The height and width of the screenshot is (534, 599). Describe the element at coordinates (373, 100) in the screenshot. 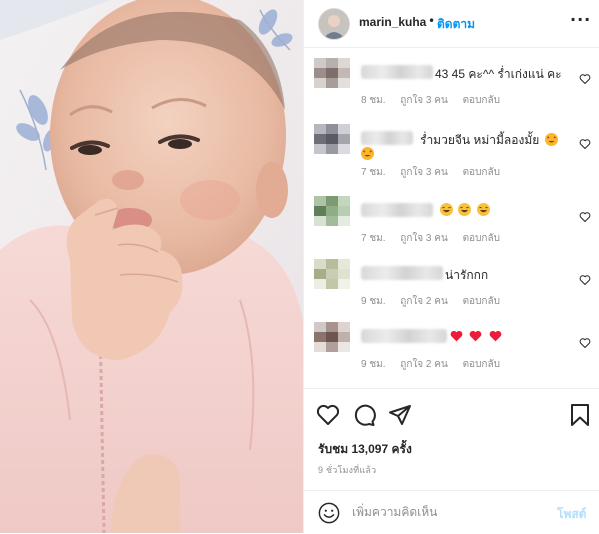

I see `comment-time: 8 ชม.` at that location.